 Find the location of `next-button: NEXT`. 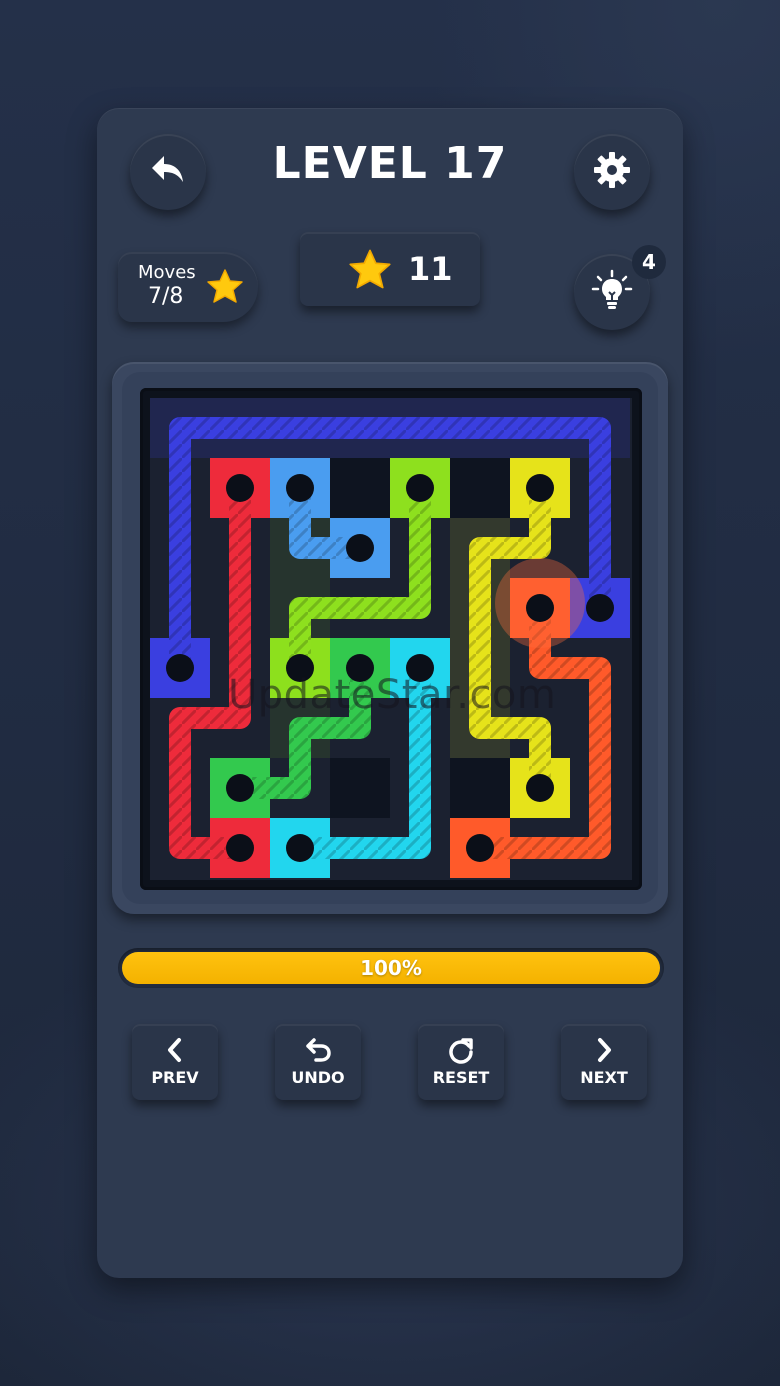

next-button: NEXT is located at coordinates (604, 1062).